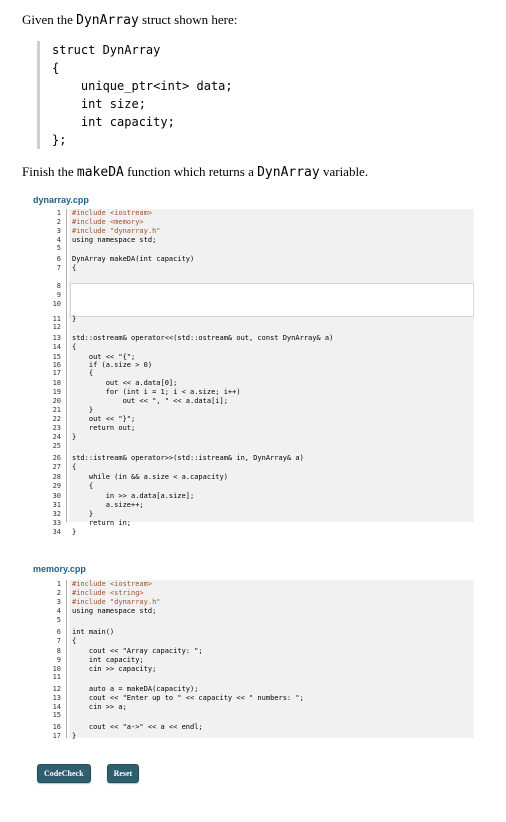 This screenshot has height=822, width=506. I want to click on code-text: cin >> a;, so click(99, 707).